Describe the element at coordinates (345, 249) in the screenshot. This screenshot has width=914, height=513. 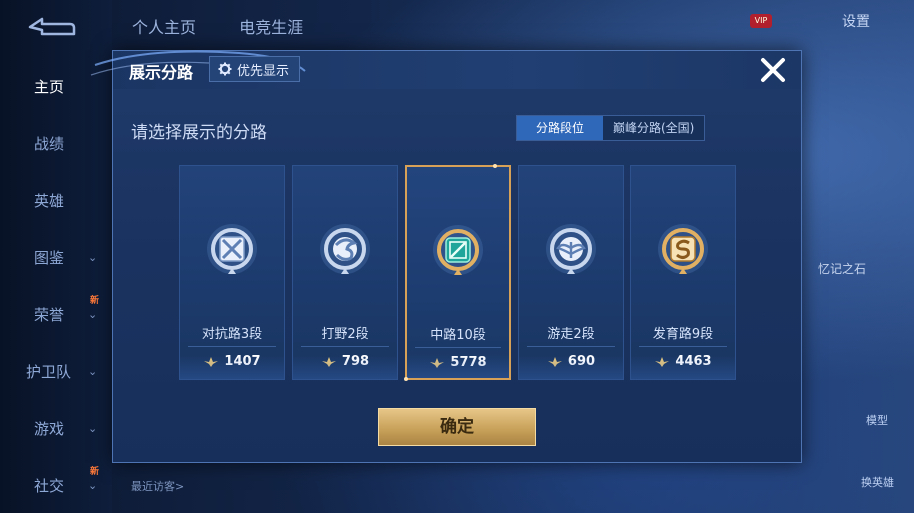
I see `dragon-emblem` at that location.